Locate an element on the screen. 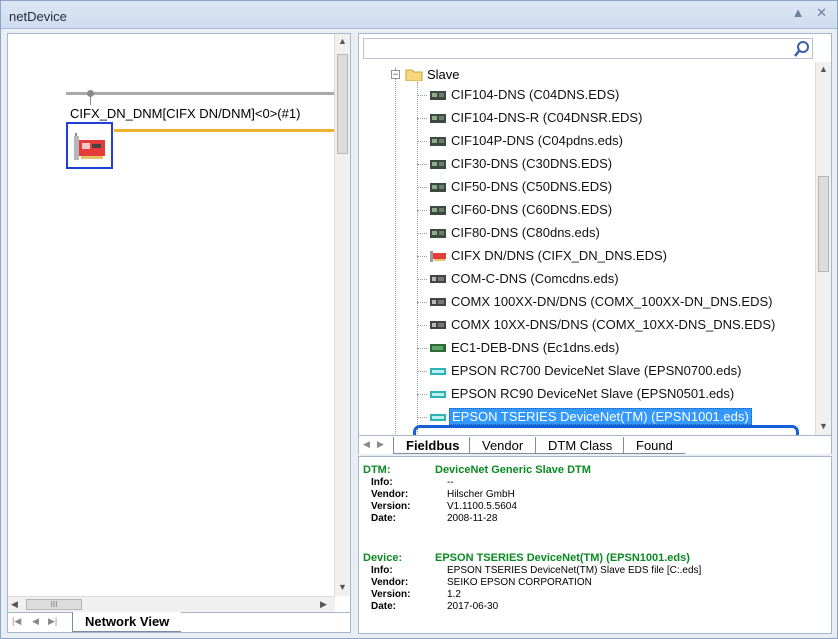 The height and width of the screenshot is (639, 838). green-module-icon is located at coordinates (438, 348).